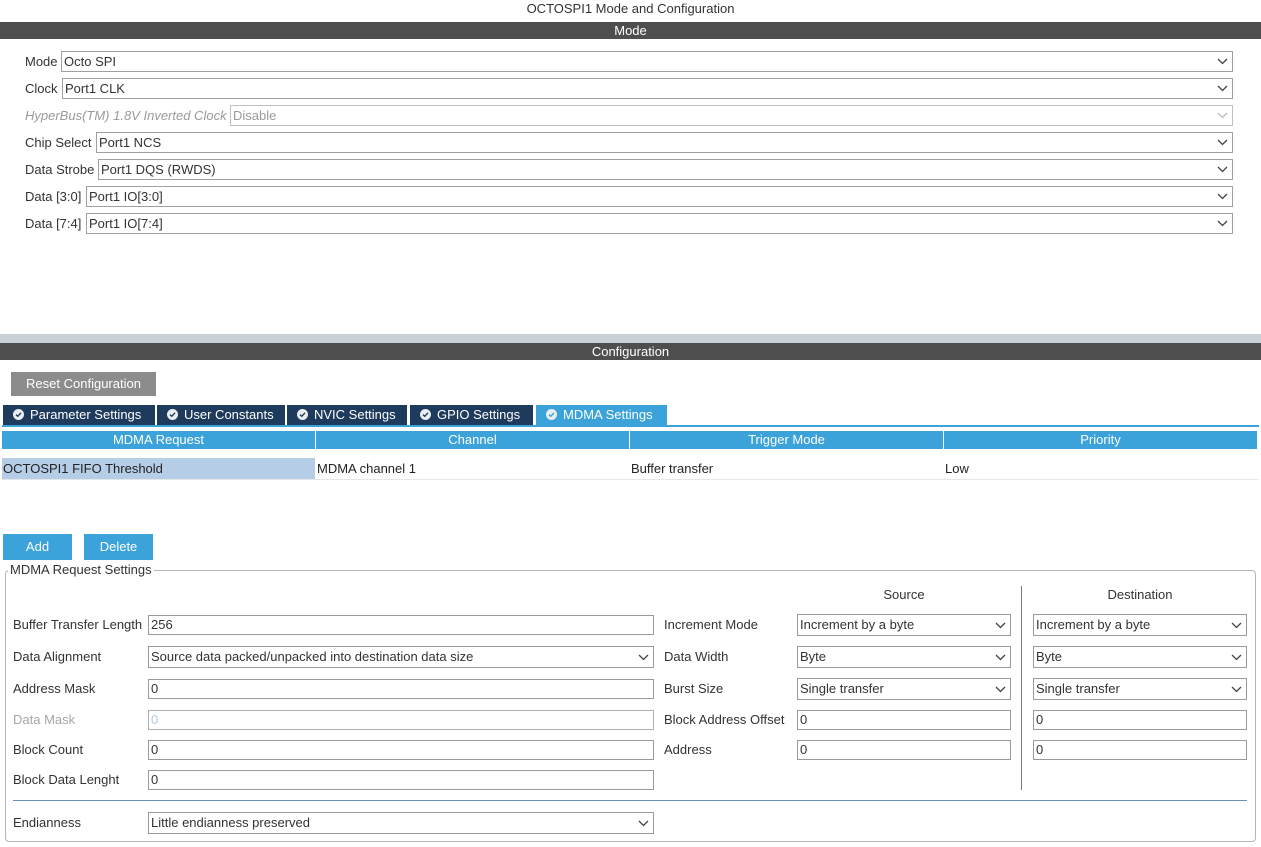 Image resolution: width=1261 pixels, height=847 pixels. What do you see at coordinates (401, 823) in the screenshot?
I see `endianness-select: Little endianness preserved` at bounding box center [401, 823].